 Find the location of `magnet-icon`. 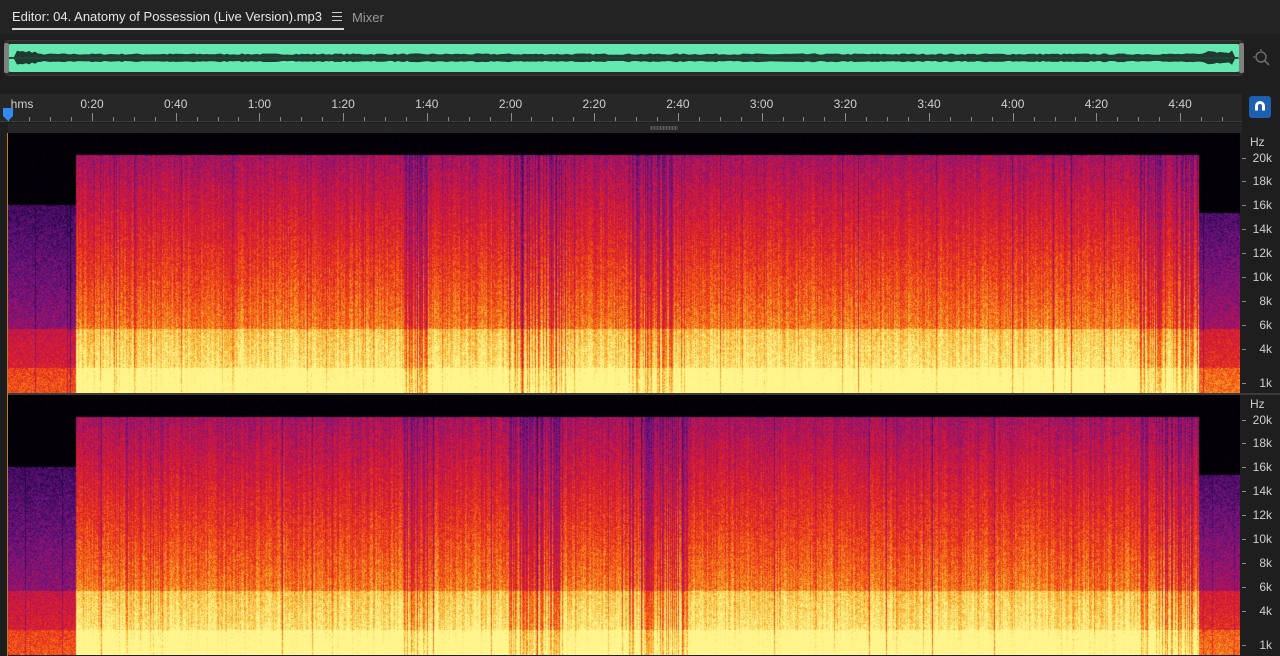

magnet-icon is located at coordinates (1260, 107).